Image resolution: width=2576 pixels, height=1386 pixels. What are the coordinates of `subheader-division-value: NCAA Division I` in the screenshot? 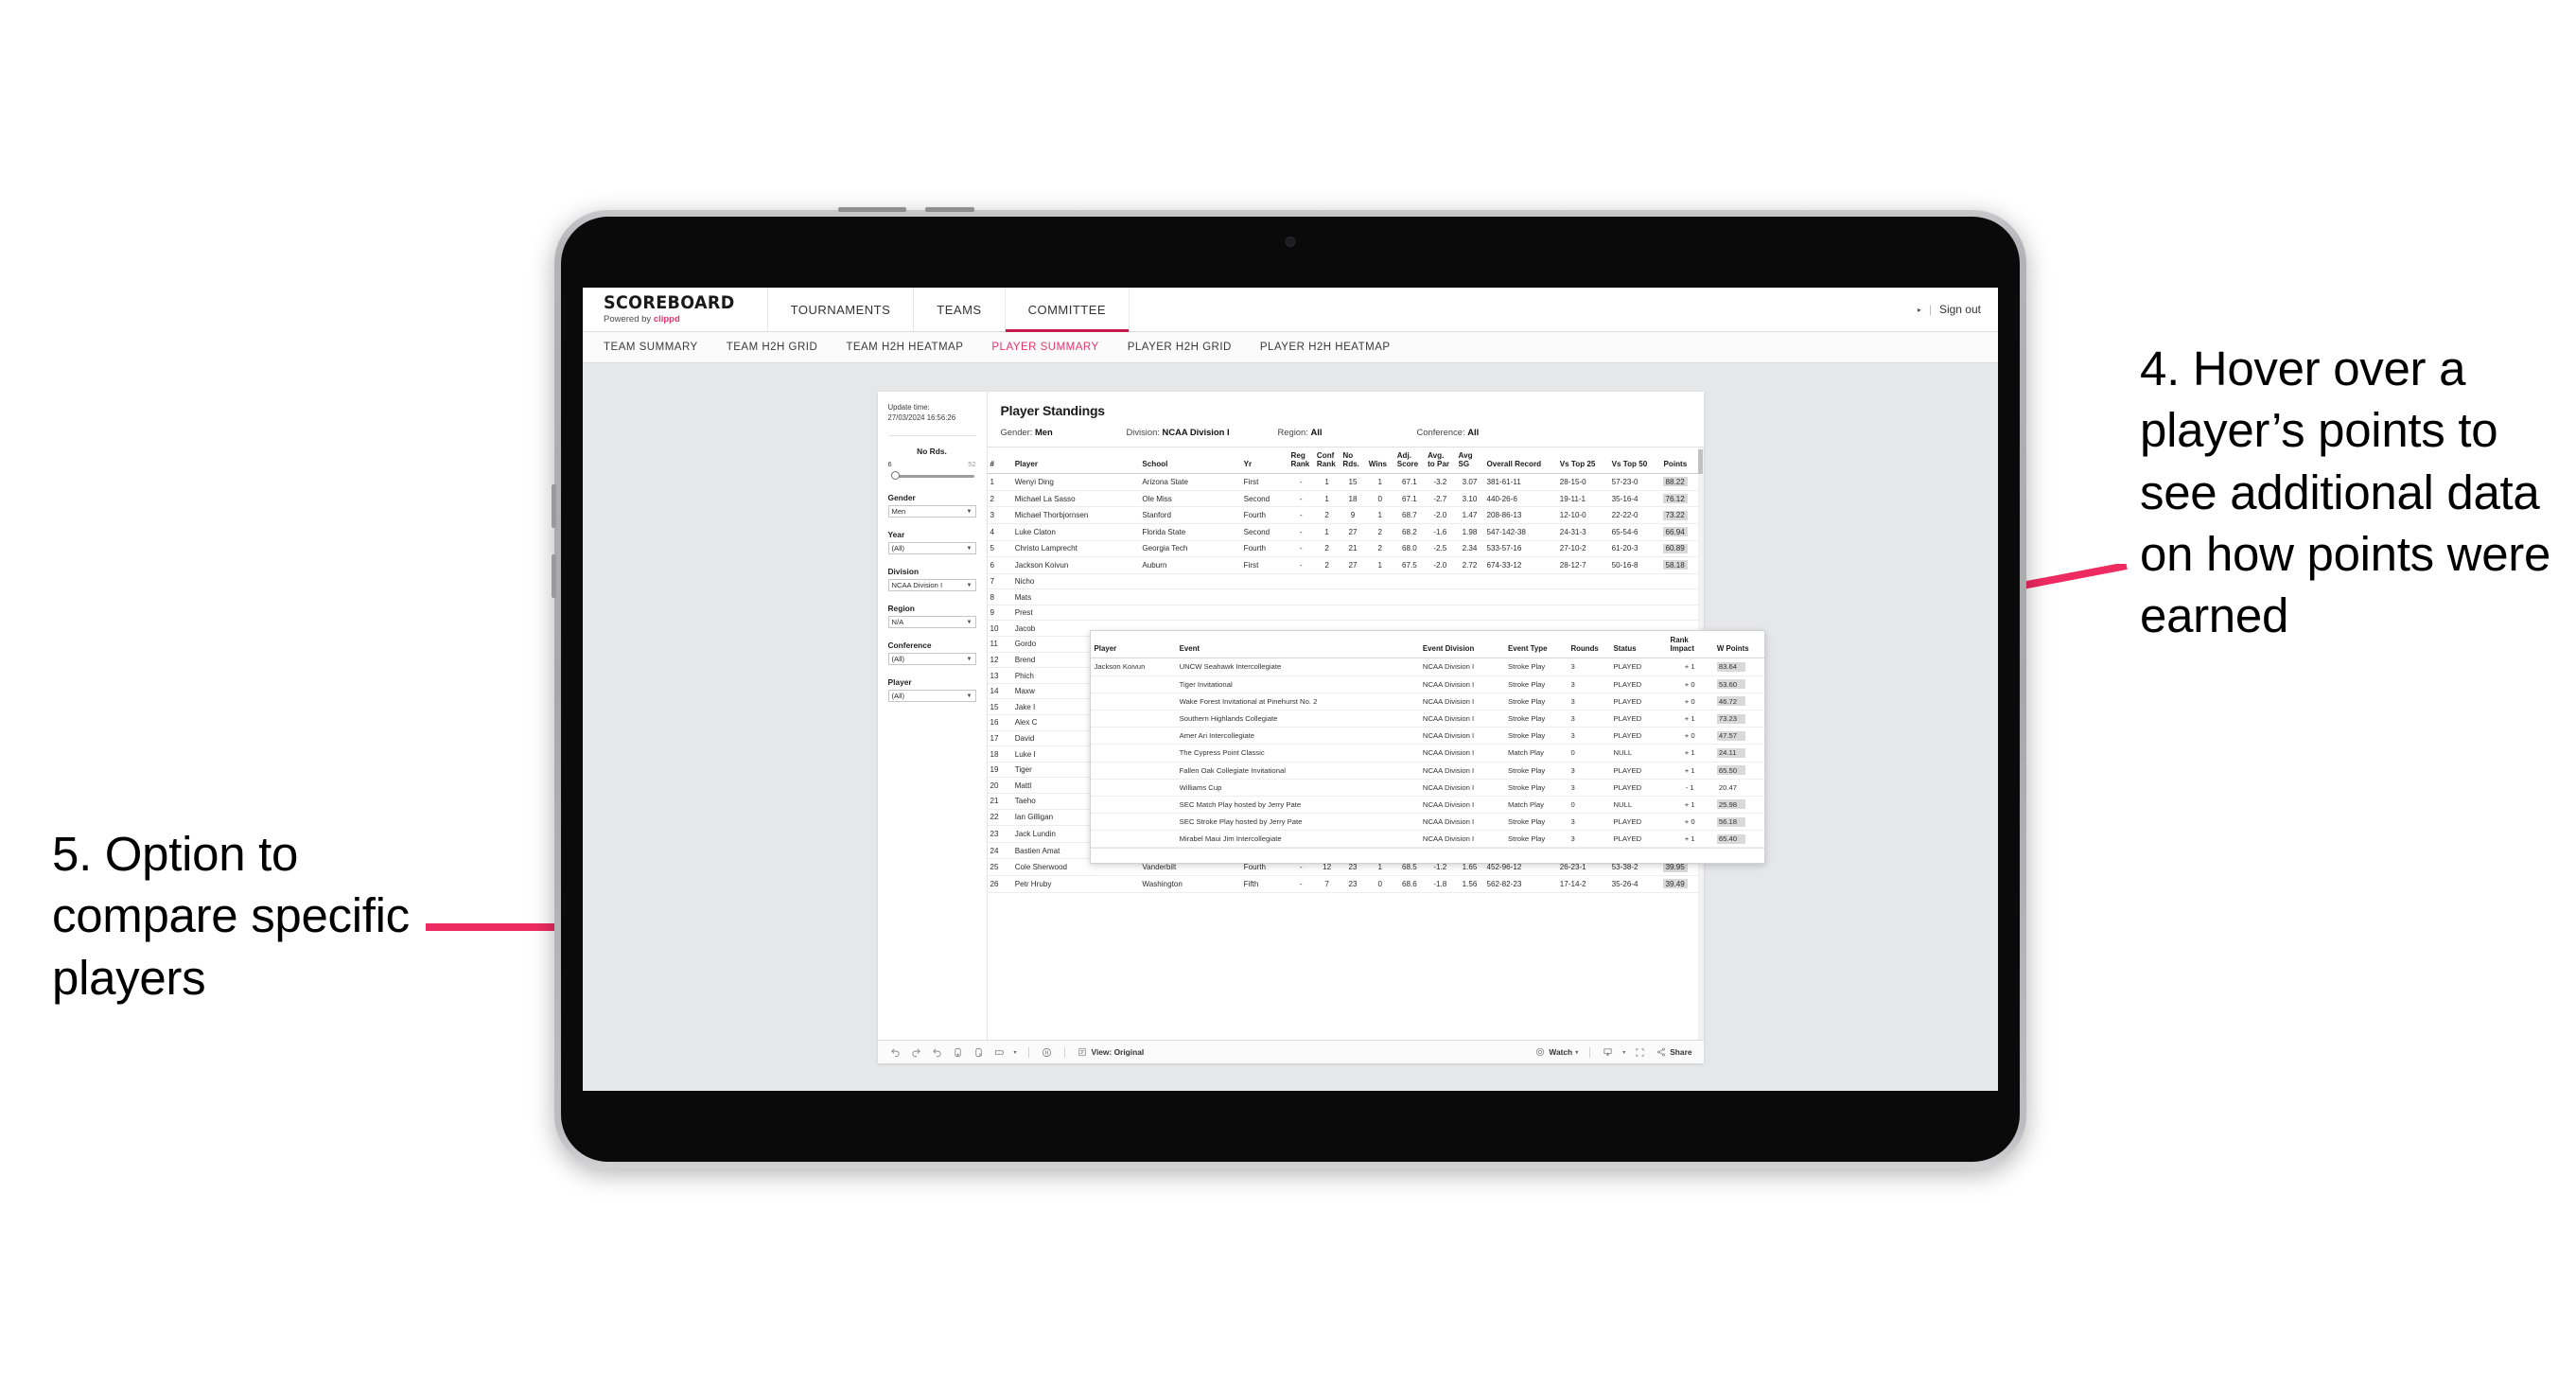 It's located at (1196, 432).